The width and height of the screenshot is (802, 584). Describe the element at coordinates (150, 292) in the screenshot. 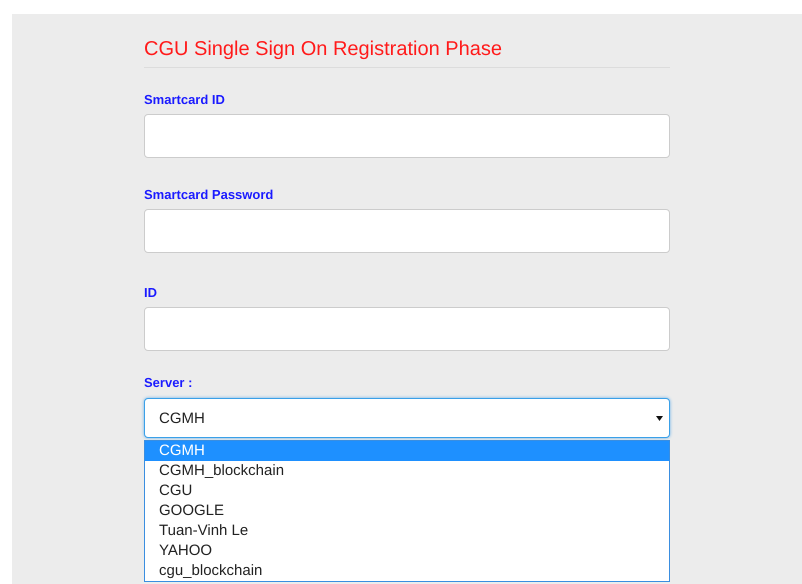

I see `field-label: ID` at that location.